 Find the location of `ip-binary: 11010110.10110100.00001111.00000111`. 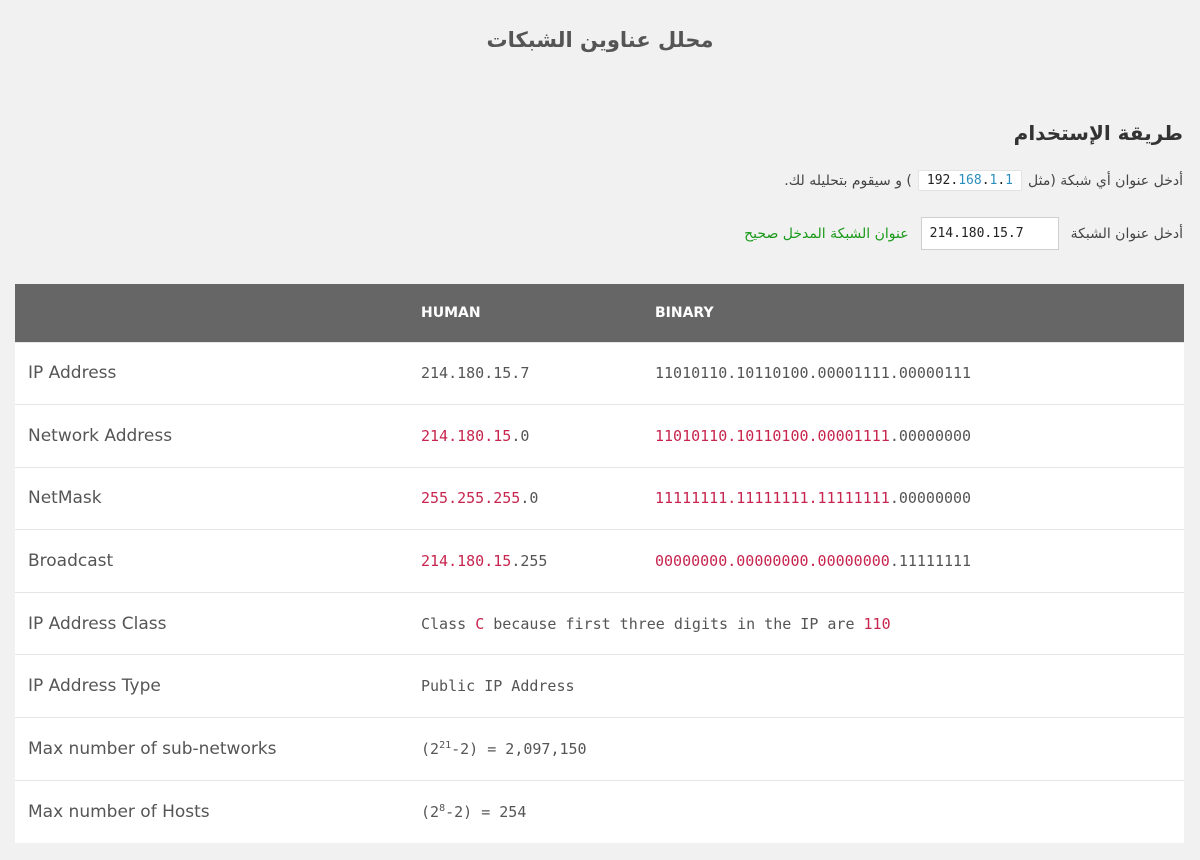

ip-binary: 11010110.10110100.00001111.00000111 is located at coordinates (919, 373).